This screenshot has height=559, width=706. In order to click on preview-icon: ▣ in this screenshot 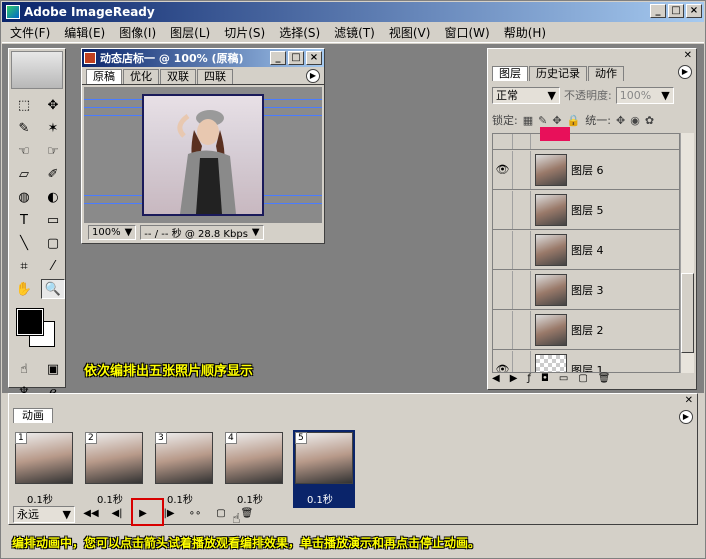, I will do `click(53, 369)`.